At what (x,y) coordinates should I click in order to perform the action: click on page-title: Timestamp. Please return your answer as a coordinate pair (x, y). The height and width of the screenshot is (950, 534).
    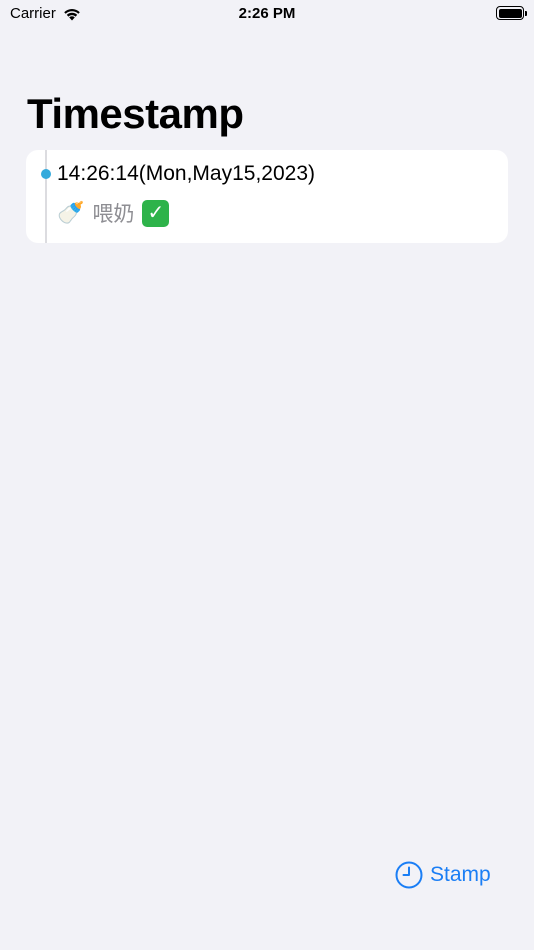
    Looking at the image, I should click on (135, 113).